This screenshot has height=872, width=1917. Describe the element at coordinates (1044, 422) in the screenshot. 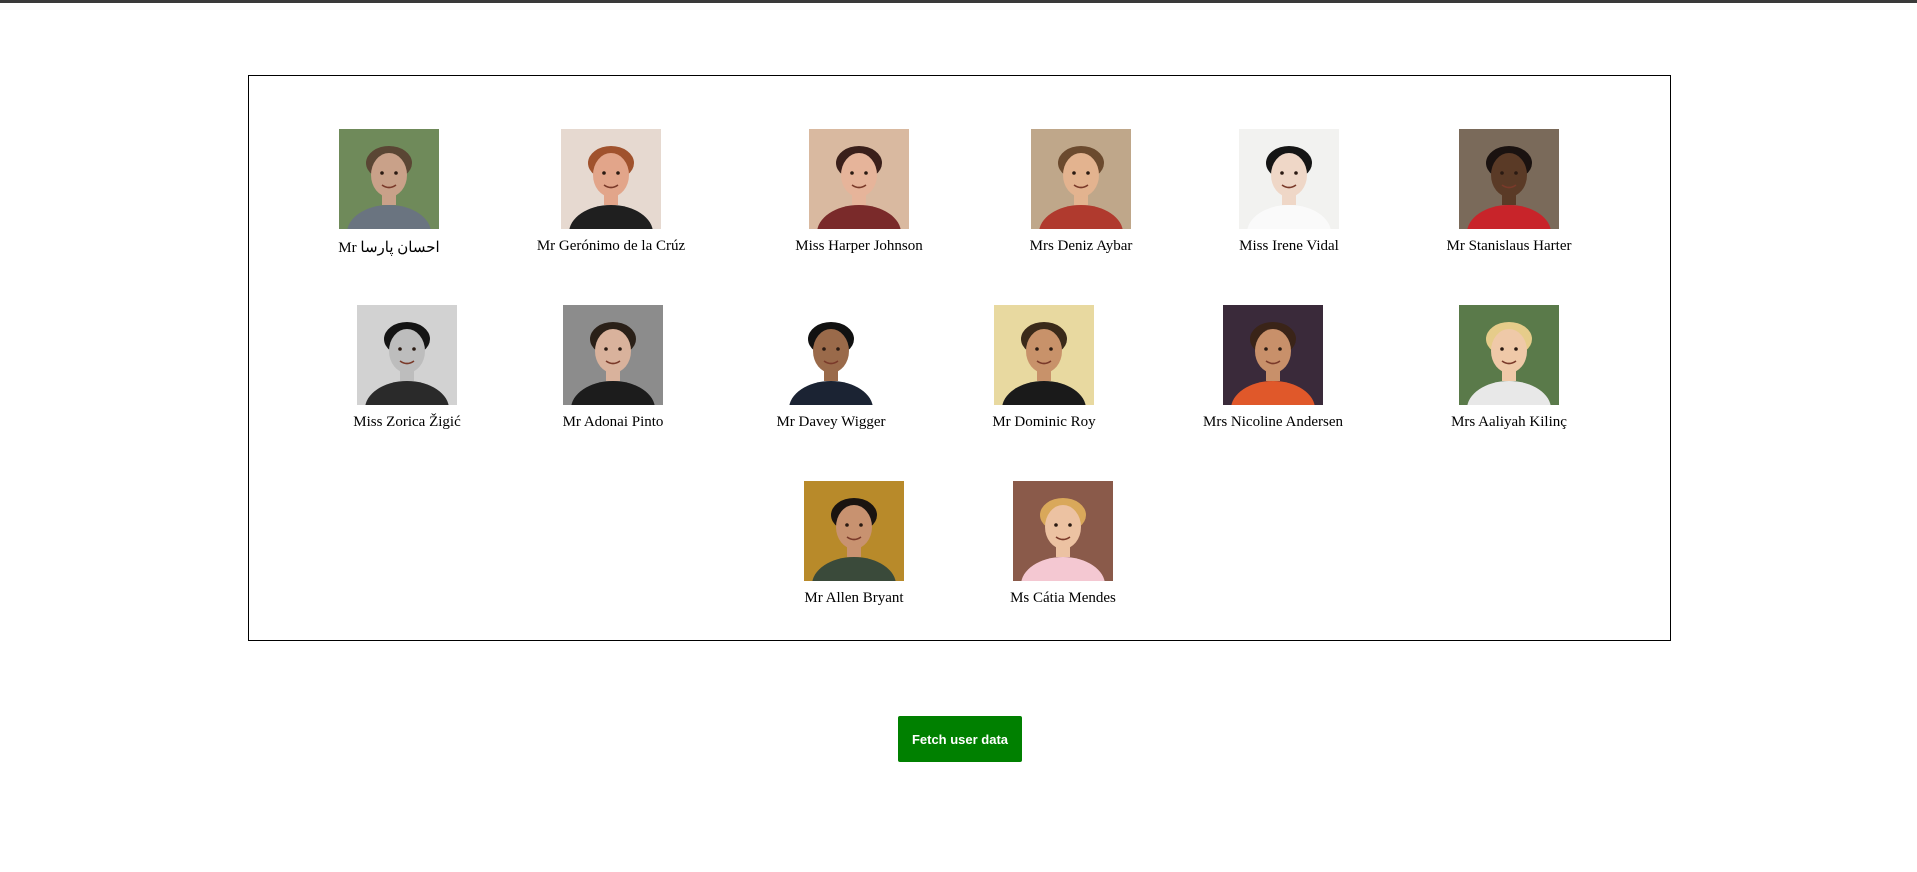

I see `user-name: Mr Dominic Roy` at that location.